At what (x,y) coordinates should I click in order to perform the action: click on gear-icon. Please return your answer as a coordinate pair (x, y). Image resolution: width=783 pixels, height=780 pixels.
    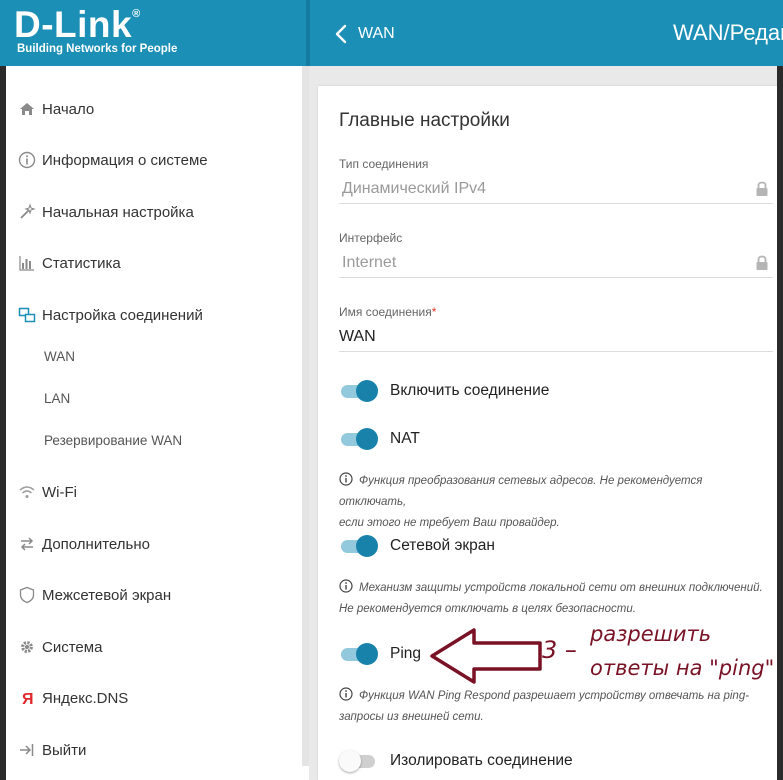
    Looking at the image, I should click on (27, 647).